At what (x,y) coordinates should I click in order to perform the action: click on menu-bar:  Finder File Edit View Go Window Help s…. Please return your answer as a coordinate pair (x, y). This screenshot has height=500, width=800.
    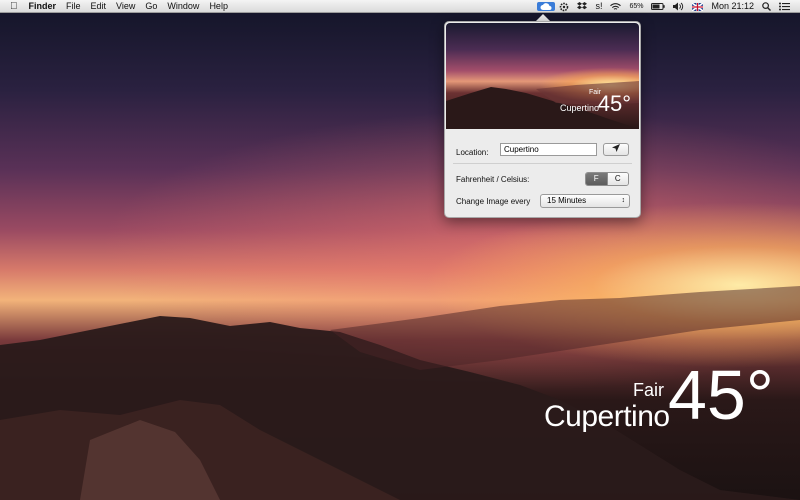
    Looking at the image, I should click on (400, 6).